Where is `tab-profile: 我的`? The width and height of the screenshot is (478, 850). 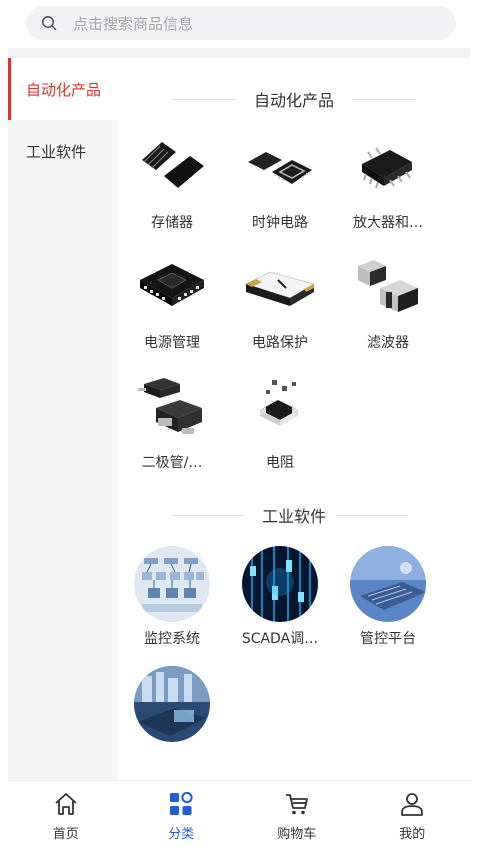
tab-profile: 我的 is located at coordinates (413, 815).